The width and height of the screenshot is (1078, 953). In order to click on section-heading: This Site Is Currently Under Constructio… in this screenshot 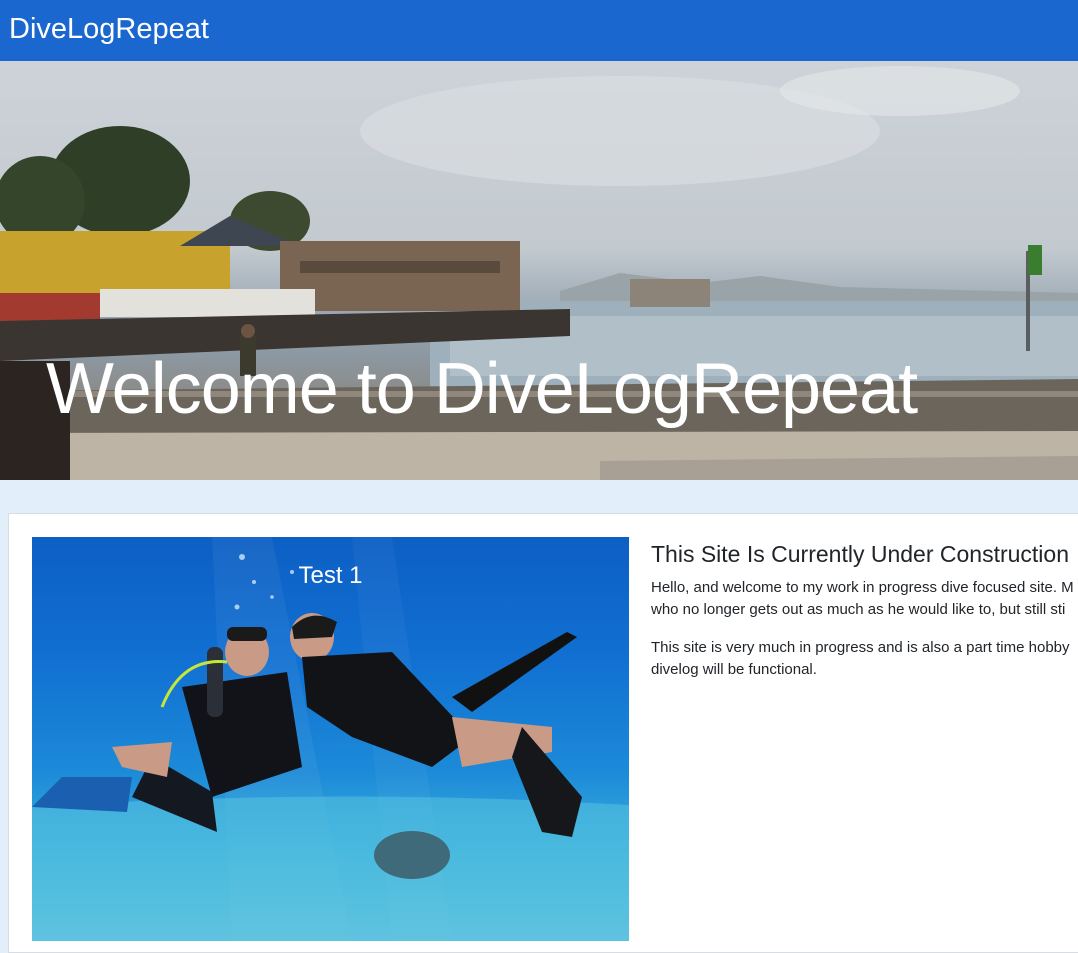, I will do `click(860, 554)`.